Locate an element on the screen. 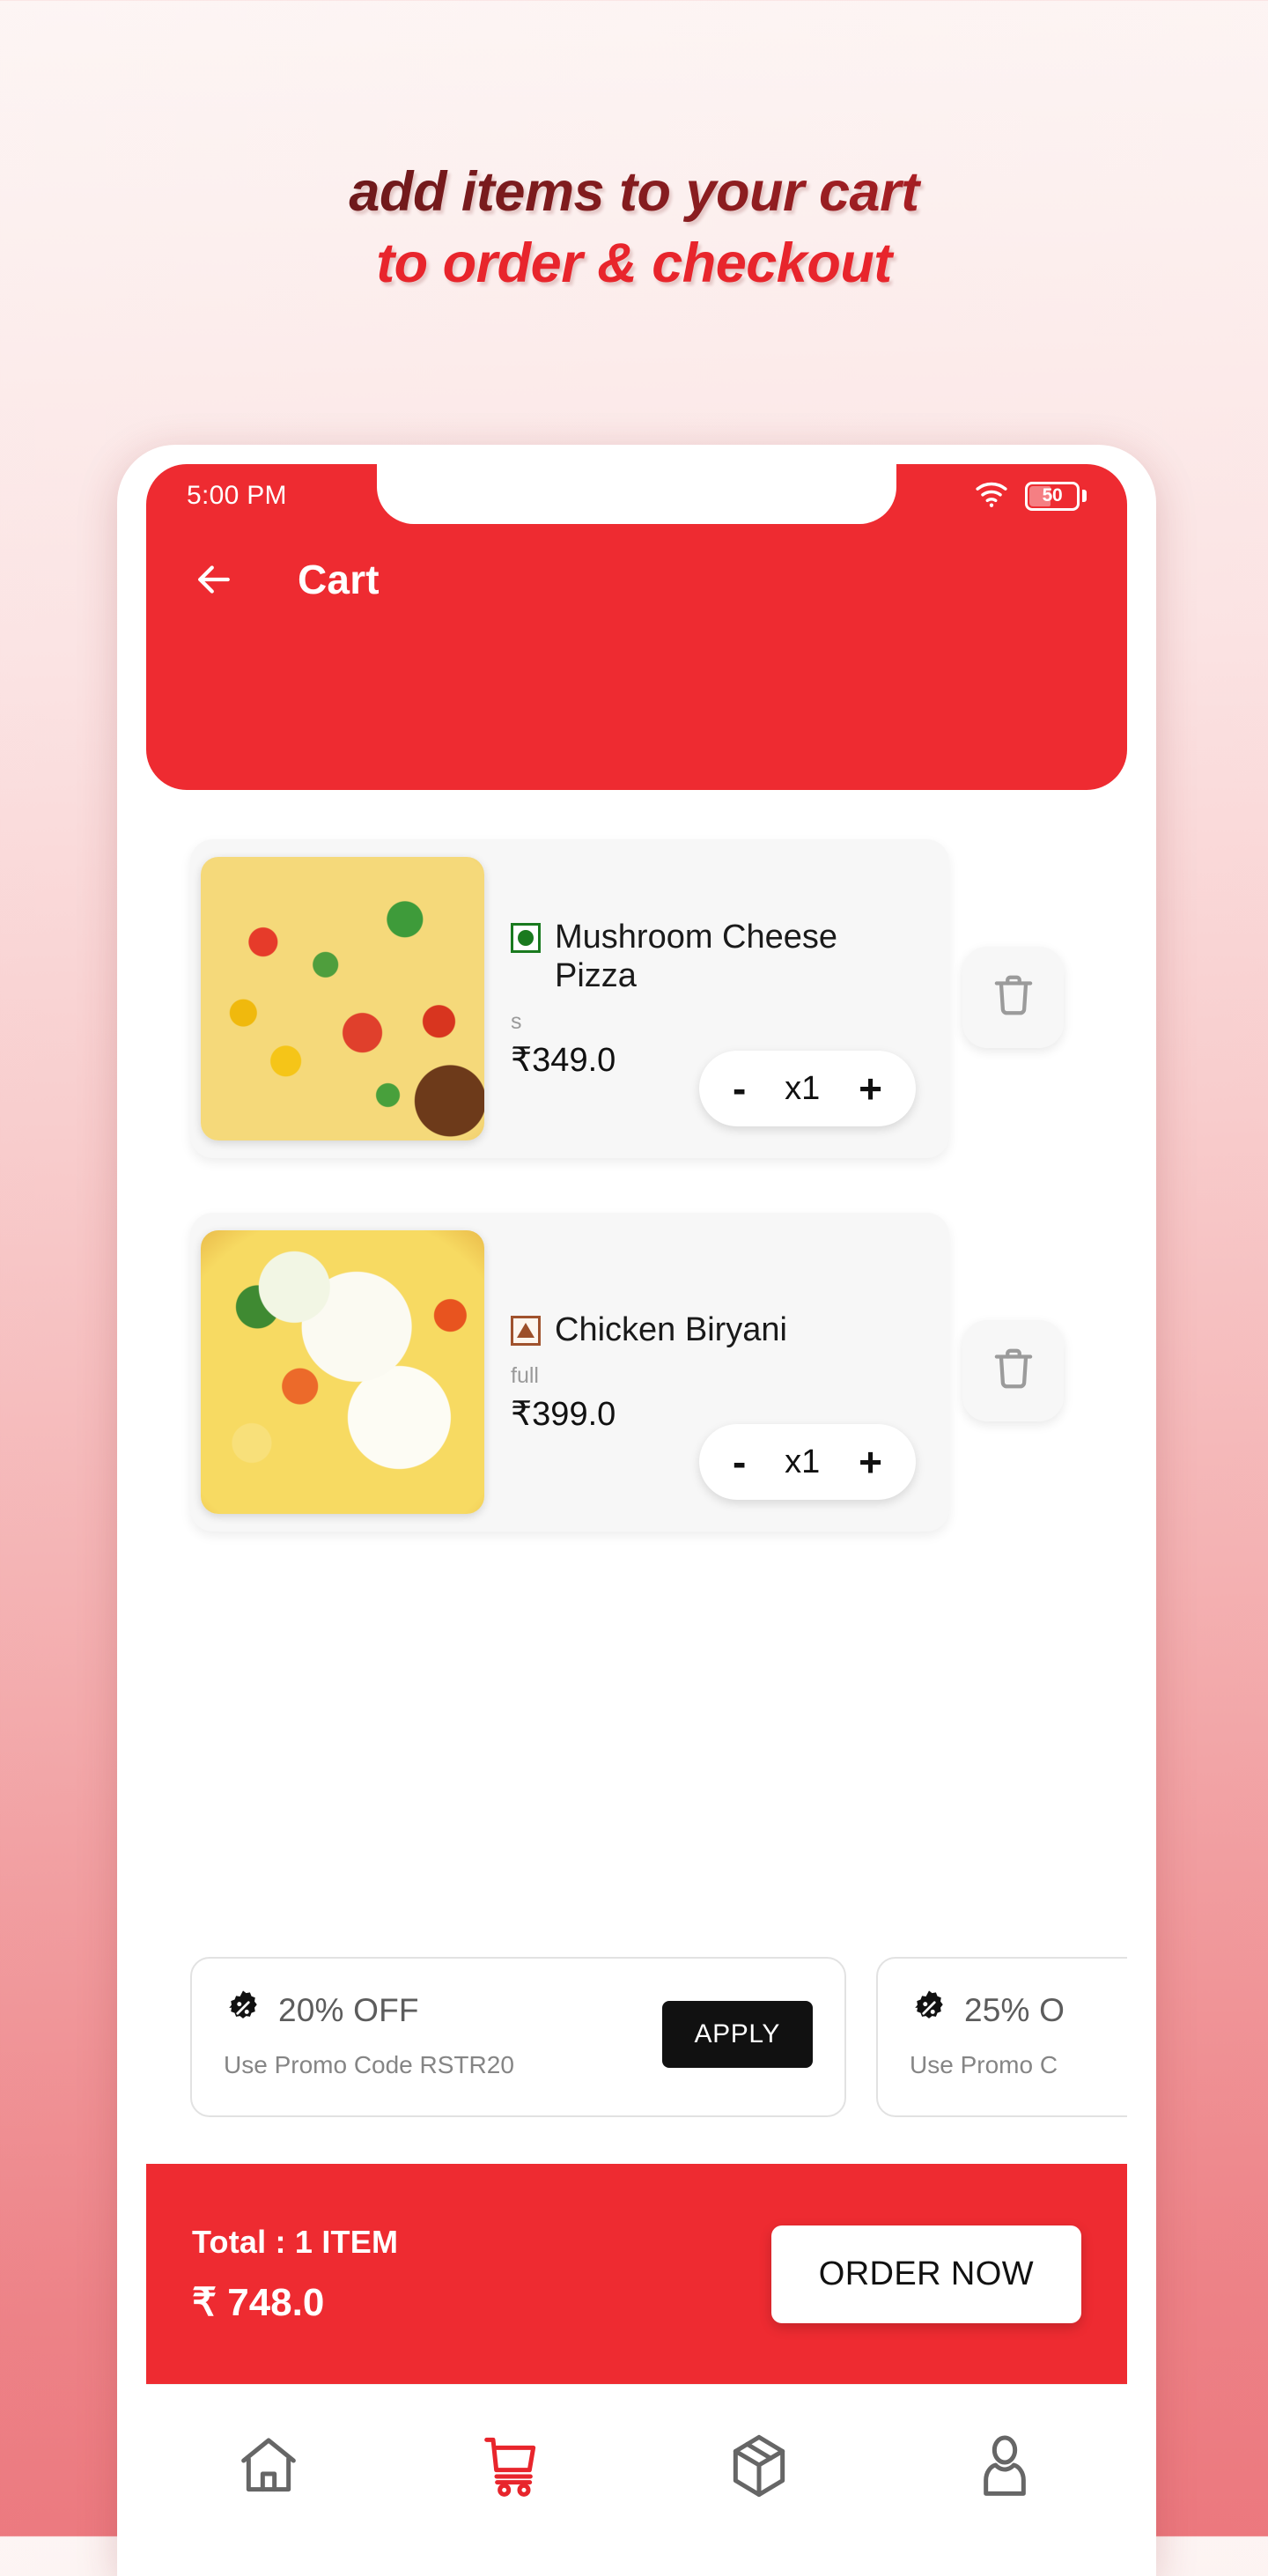 The height and width of the screenshot is (2576, 1268). promo-discount: 25% O is located at coordinates (1015, 2009).